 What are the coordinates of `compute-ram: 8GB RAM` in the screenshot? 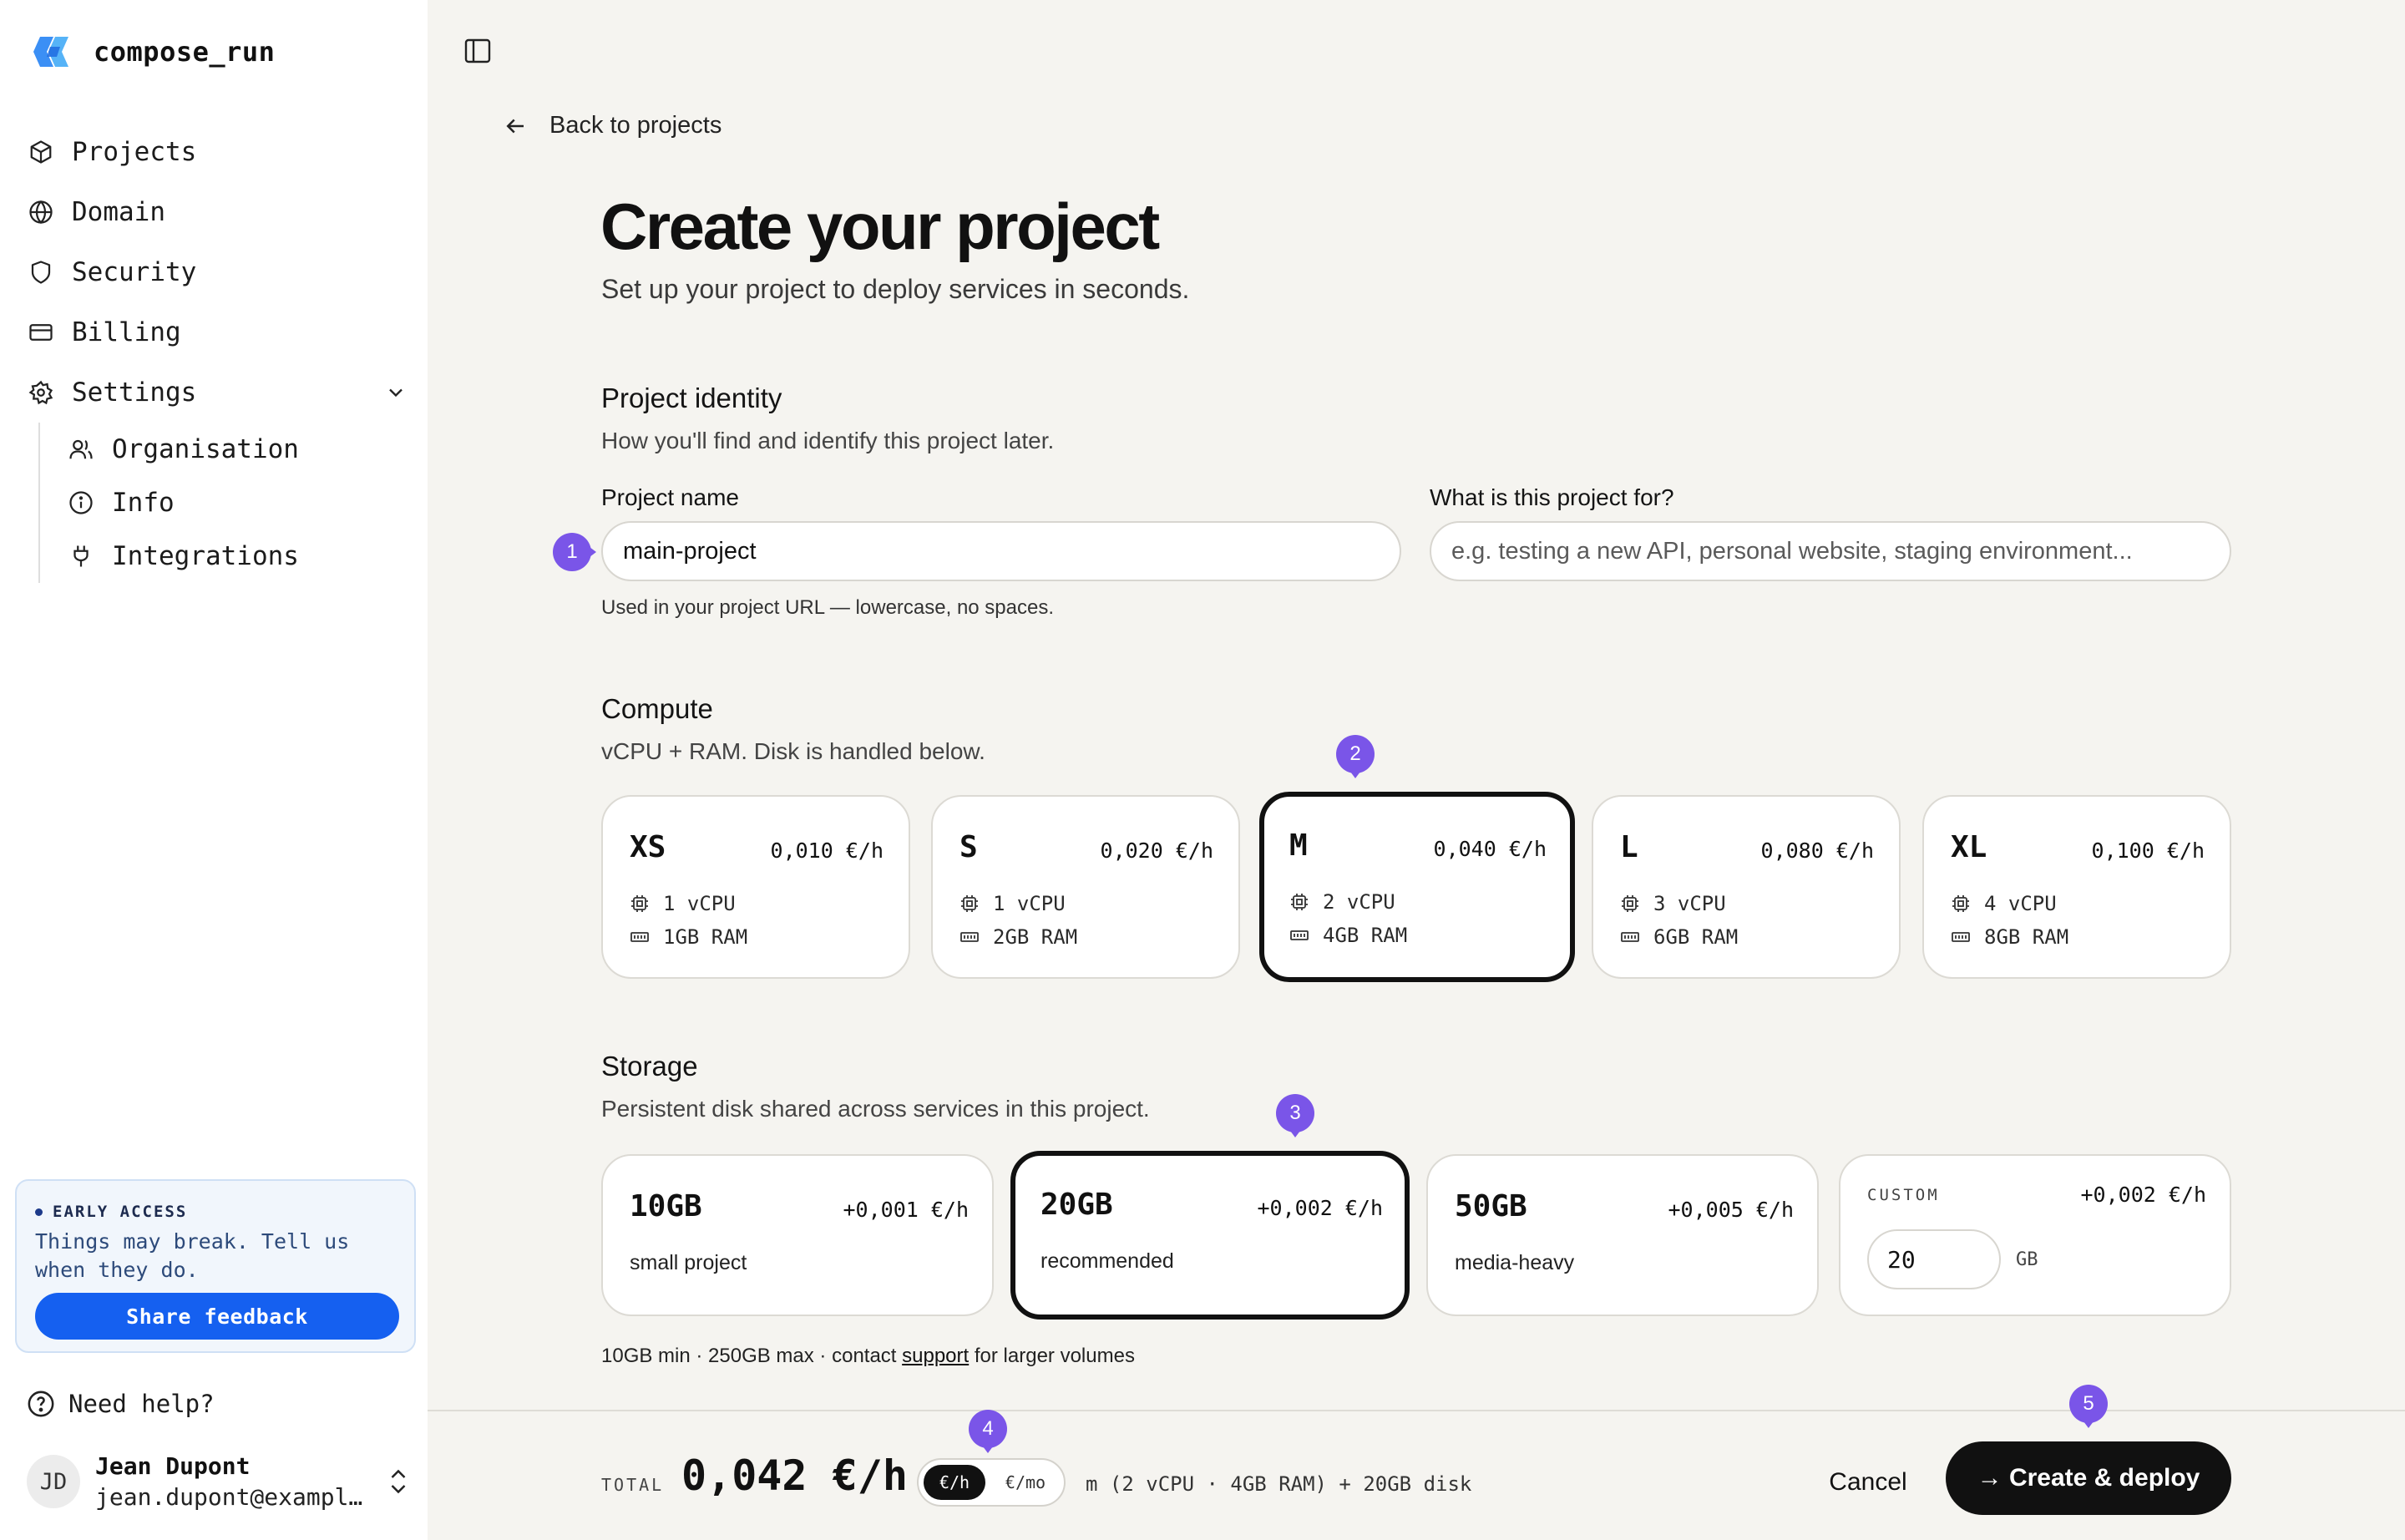 It's located at (2010, 937).